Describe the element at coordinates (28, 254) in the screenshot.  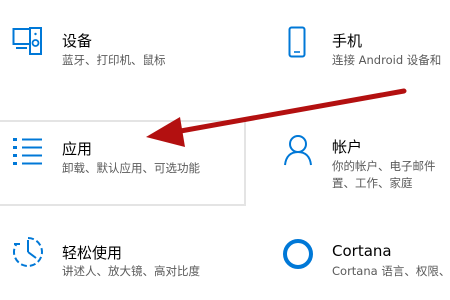
I see `ease-of-access-icon` at that location.